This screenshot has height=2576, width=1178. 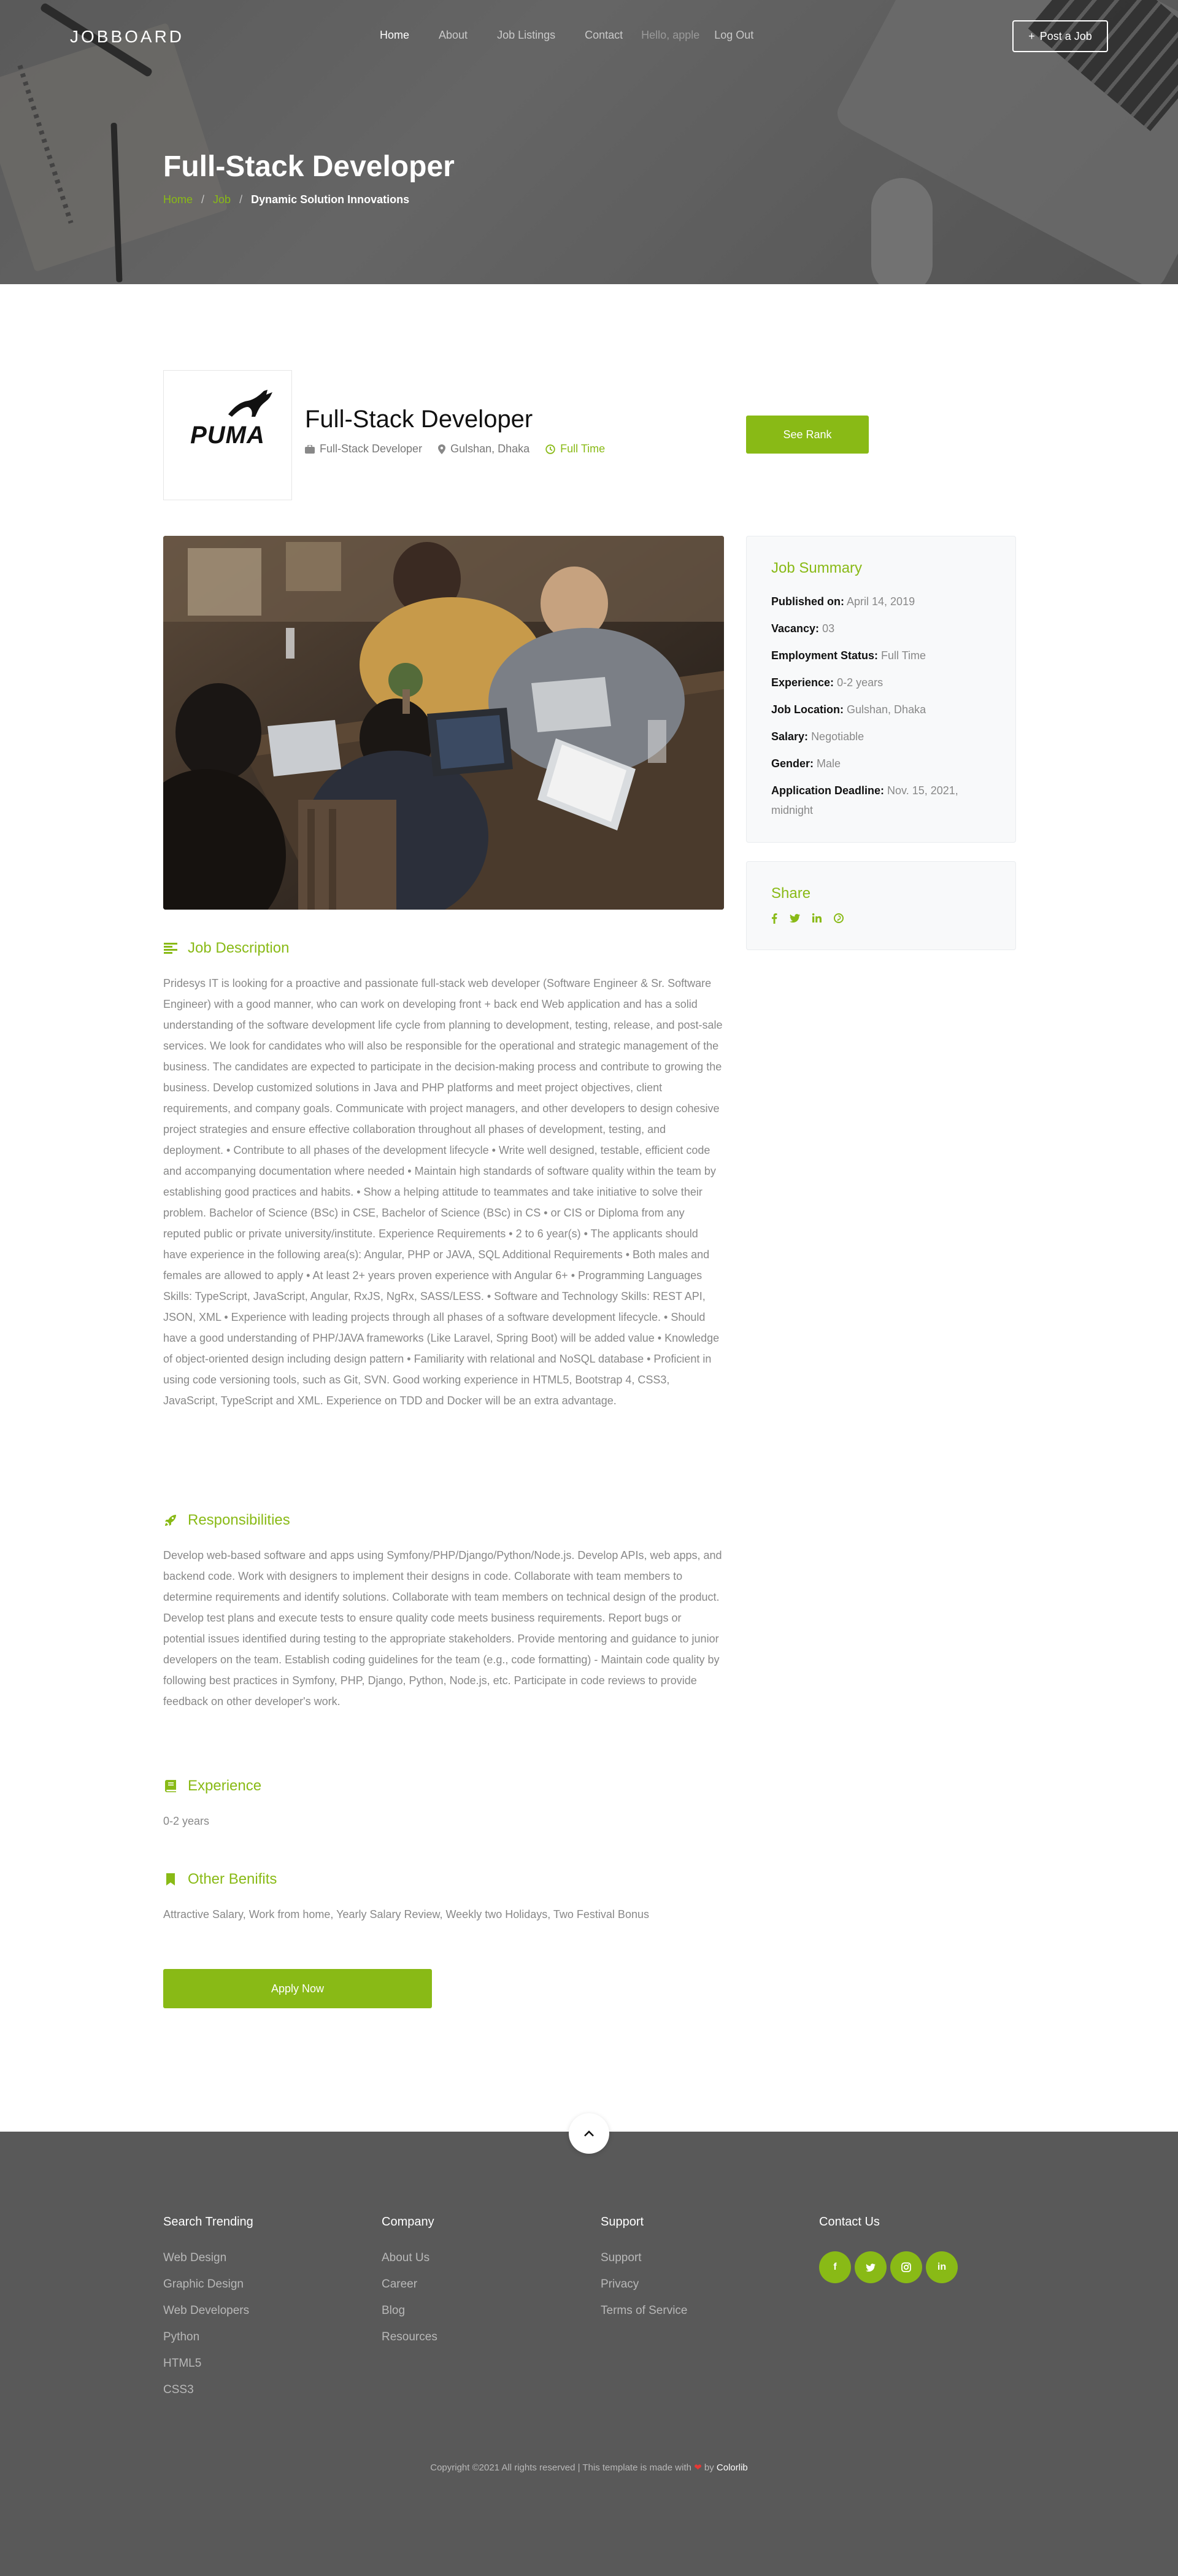 What do you see at coordinates (734, 35) in the screenshot?
I see `nav-logout: Log Out` at bounding box center [734, 35].